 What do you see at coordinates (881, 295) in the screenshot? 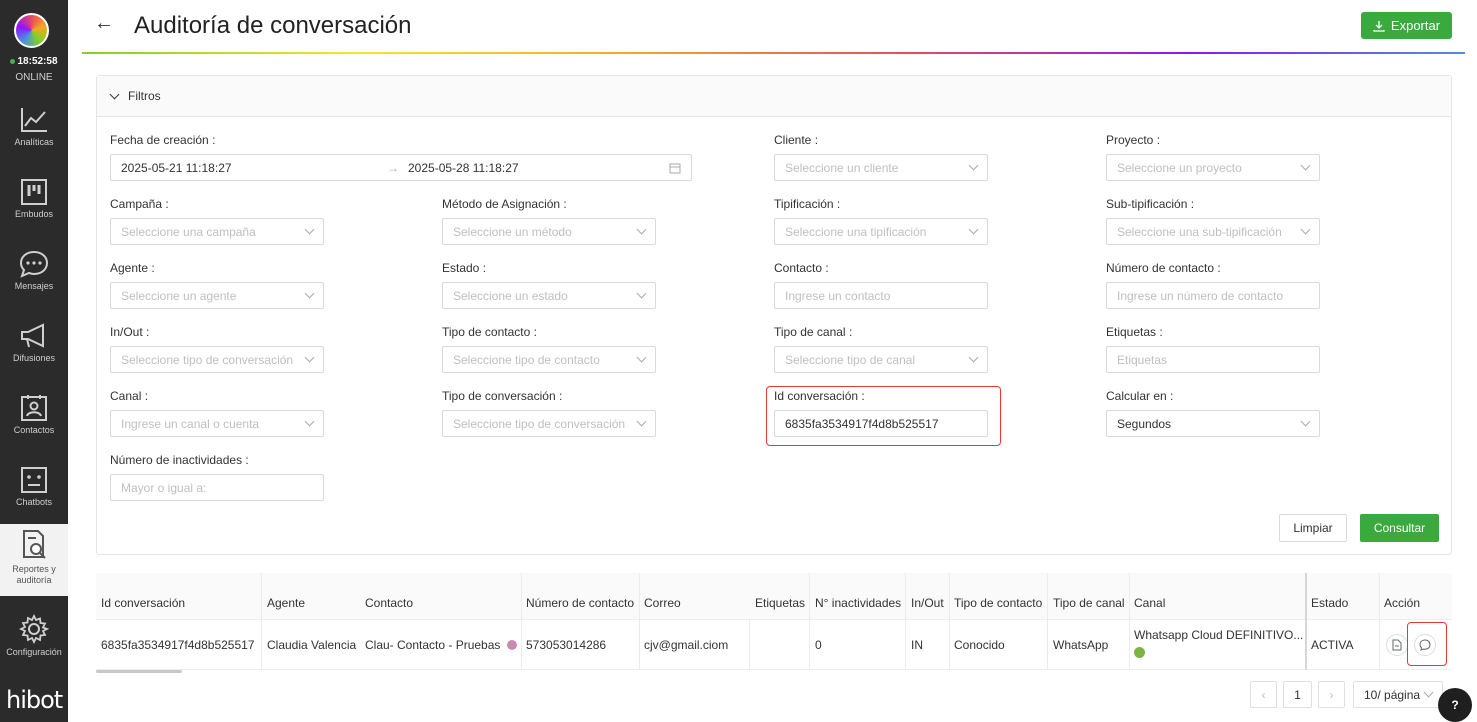
I see `contacto-input: Ingrese un contacto` at bounding box center [881, 295].